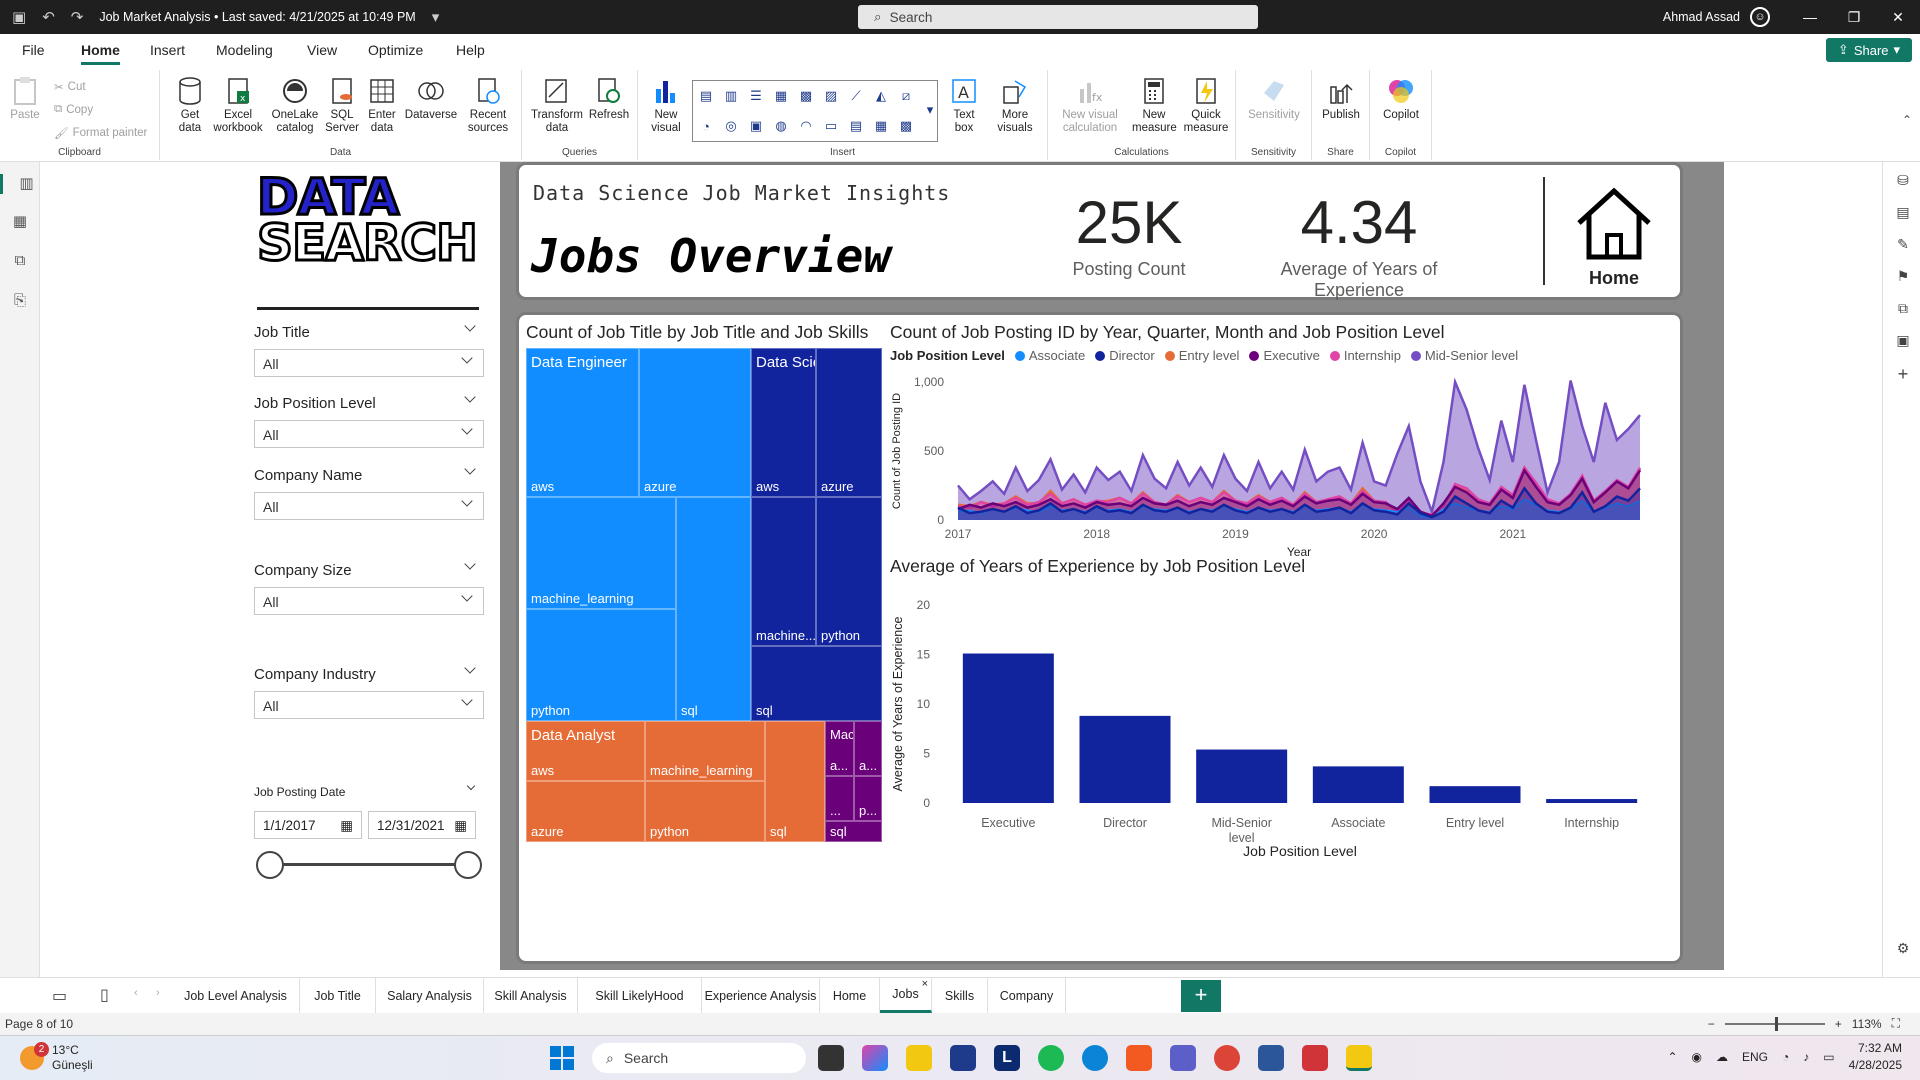 This screenshot has width=1920, height=1080. I want to click on table-view-icon: ▦, so click(20, 222).